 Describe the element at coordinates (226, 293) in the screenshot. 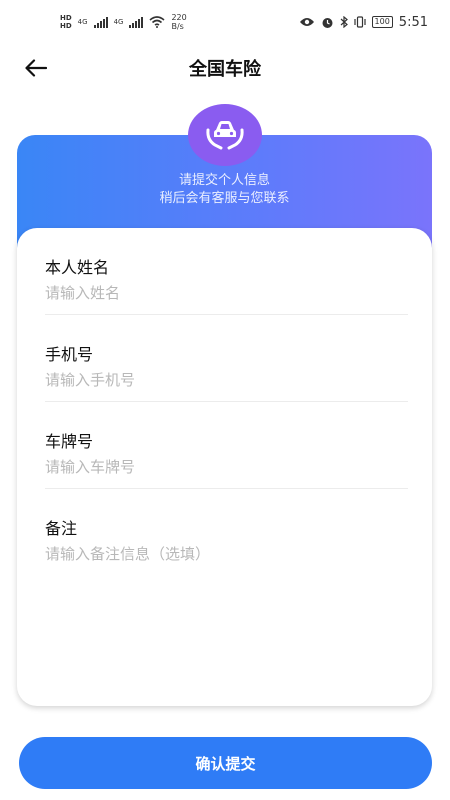

I see `name-input` at that location.